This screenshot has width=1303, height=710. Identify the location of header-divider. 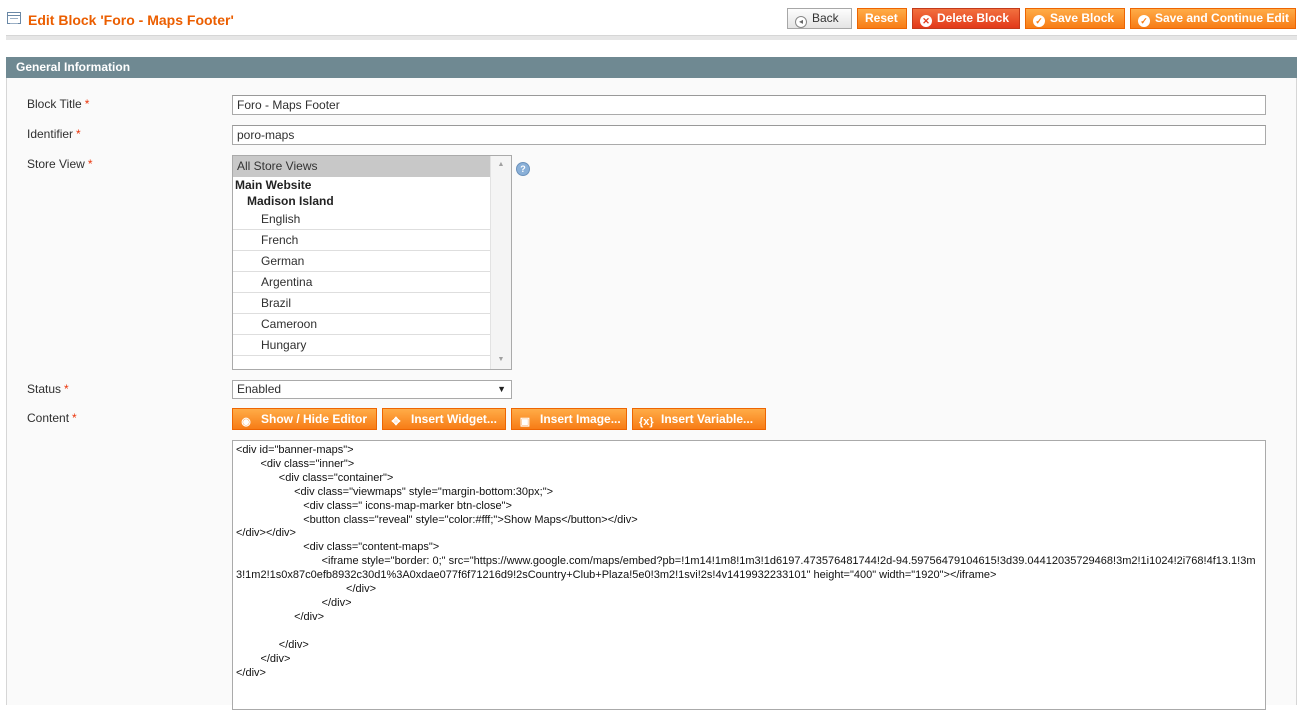
(651, 37).